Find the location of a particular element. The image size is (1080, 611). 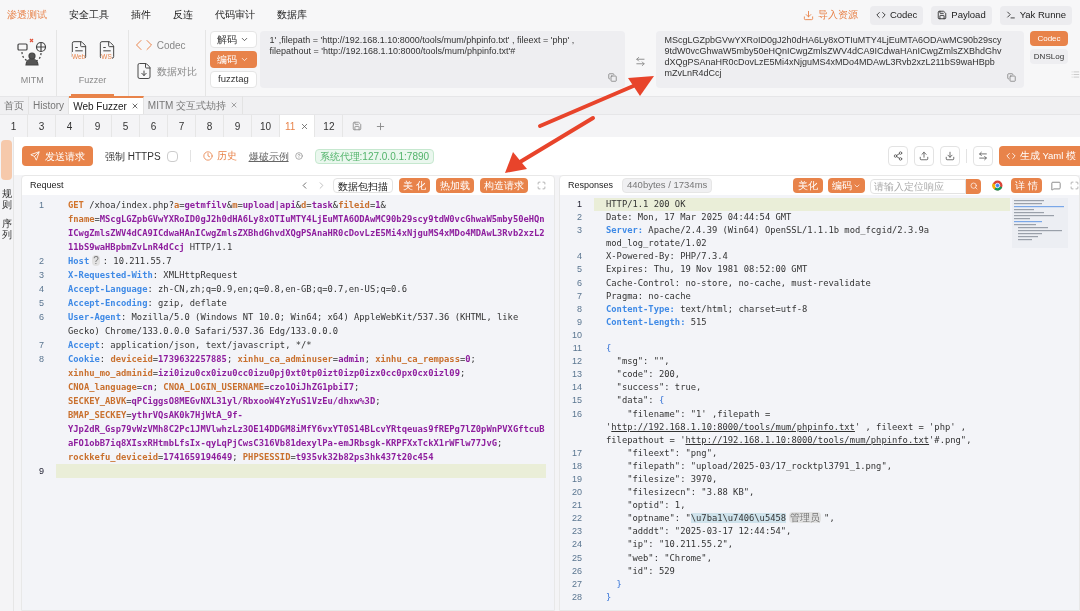

line-number: 1 is located at coordinates (41, 205).